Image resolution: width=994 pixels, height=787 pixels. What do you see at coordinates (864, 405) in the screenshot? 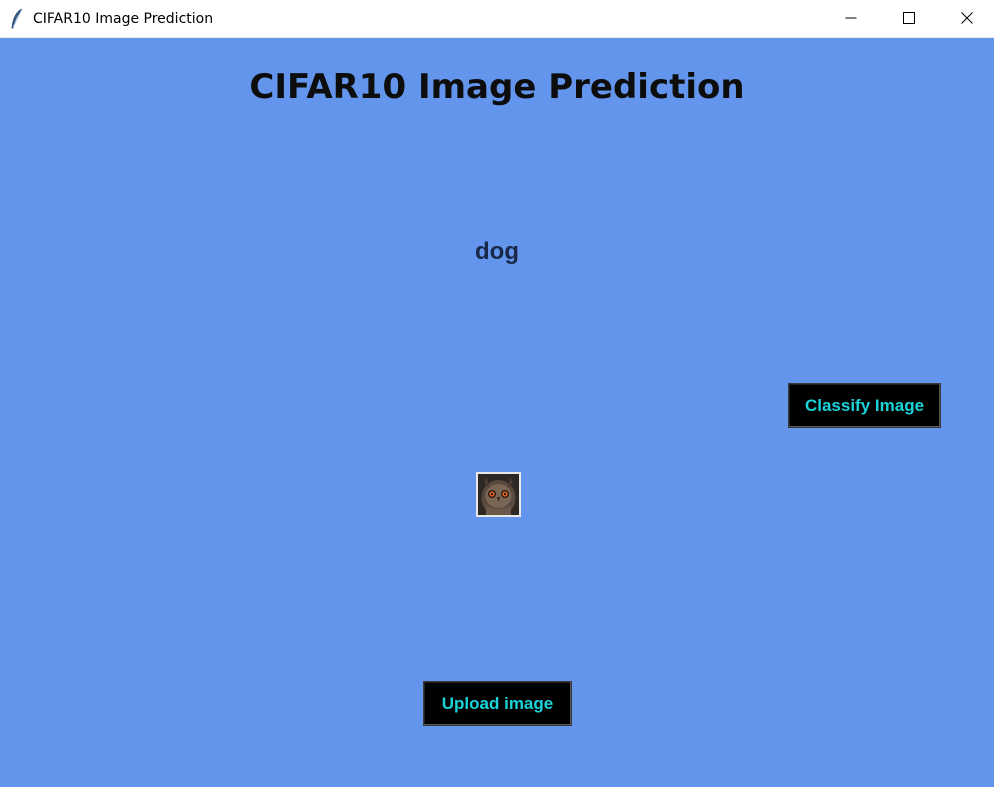
I see `classify-image-button: Classify Image` at bounding box center [864, 405].